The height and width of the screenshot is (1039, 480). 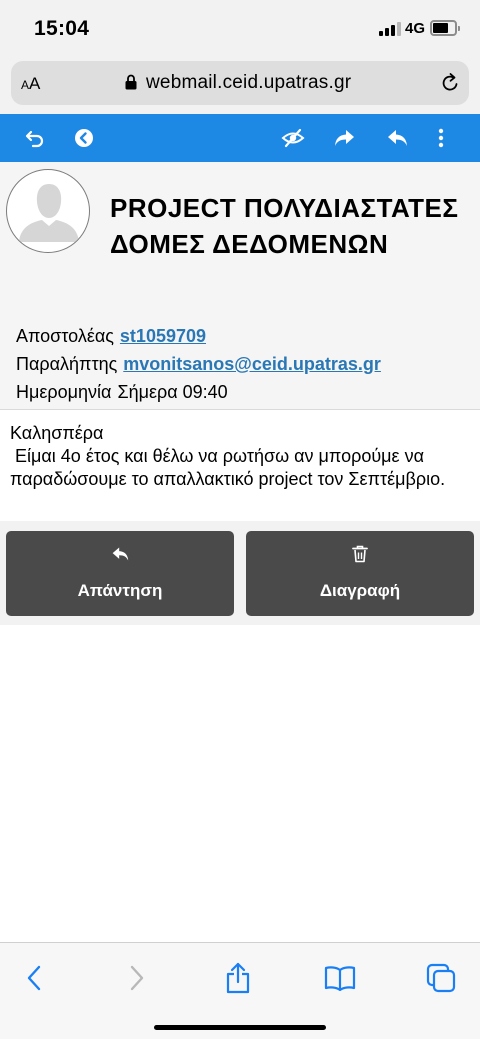 I want to click on cellular-signal-icon, so click(x=390, y=29).